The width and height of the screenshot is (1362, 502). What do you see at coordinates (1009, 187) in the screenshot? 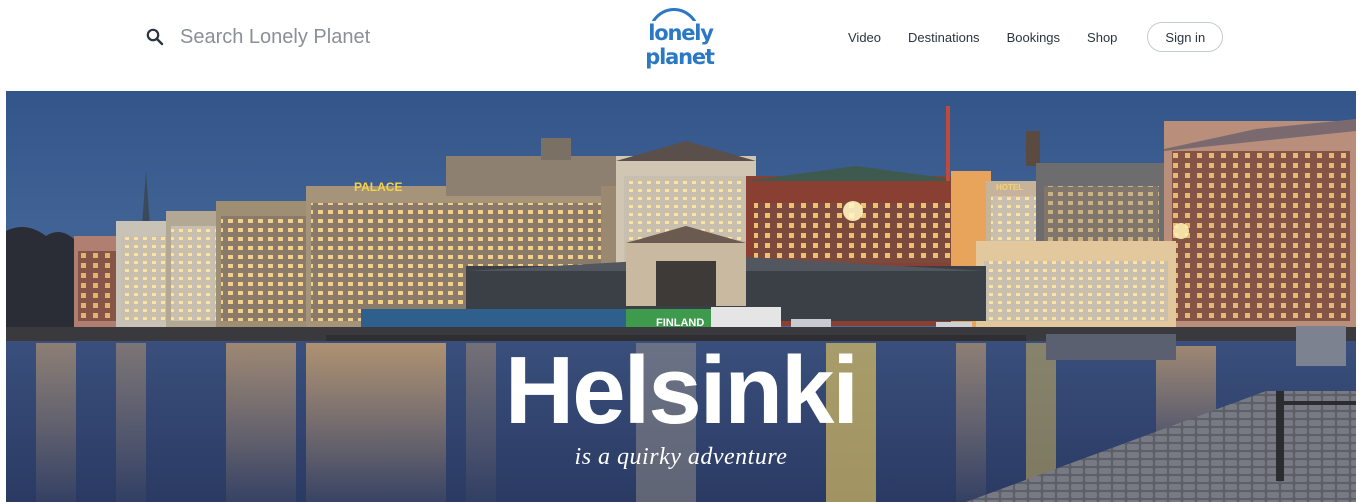
I see `hotel-sign: HOTEL` at bounding box center [1009, 187].